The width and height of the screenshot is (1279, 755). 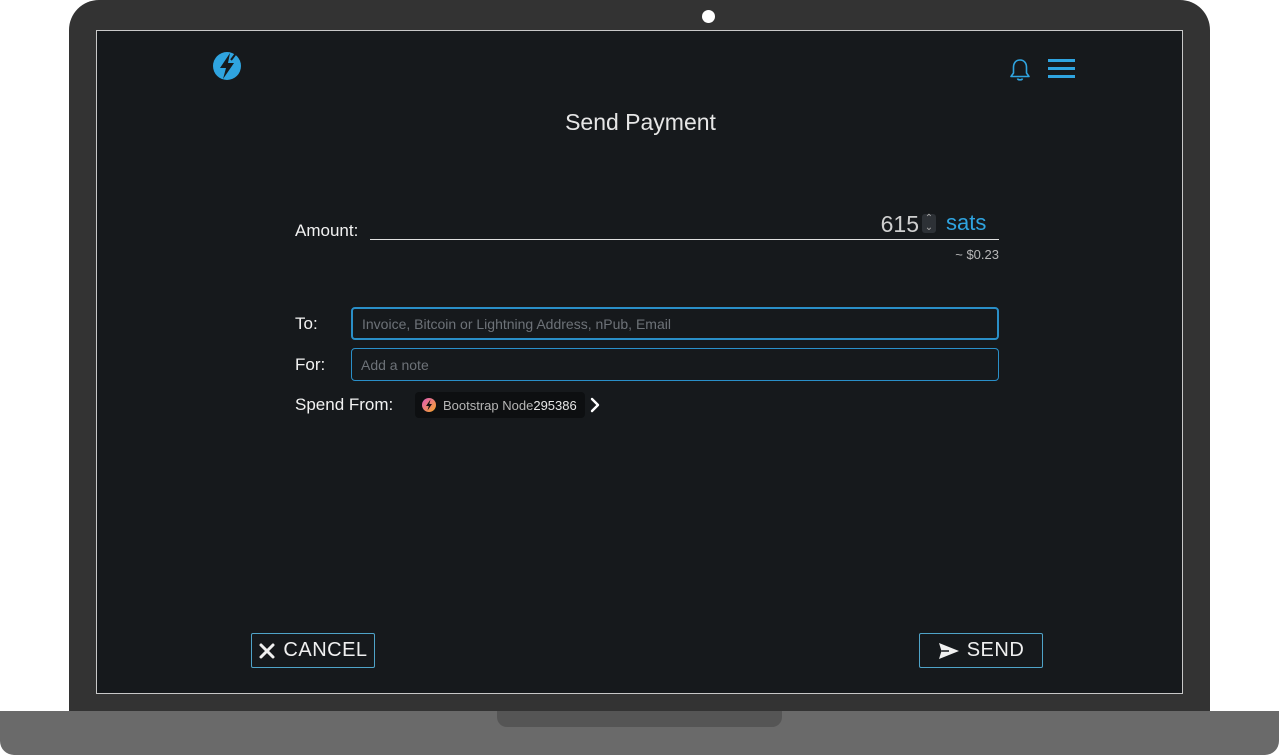 What do you see at coordinates (555, 405) in the screenshot?
I see `node-number: 295386` at bounding box center [555, 405].